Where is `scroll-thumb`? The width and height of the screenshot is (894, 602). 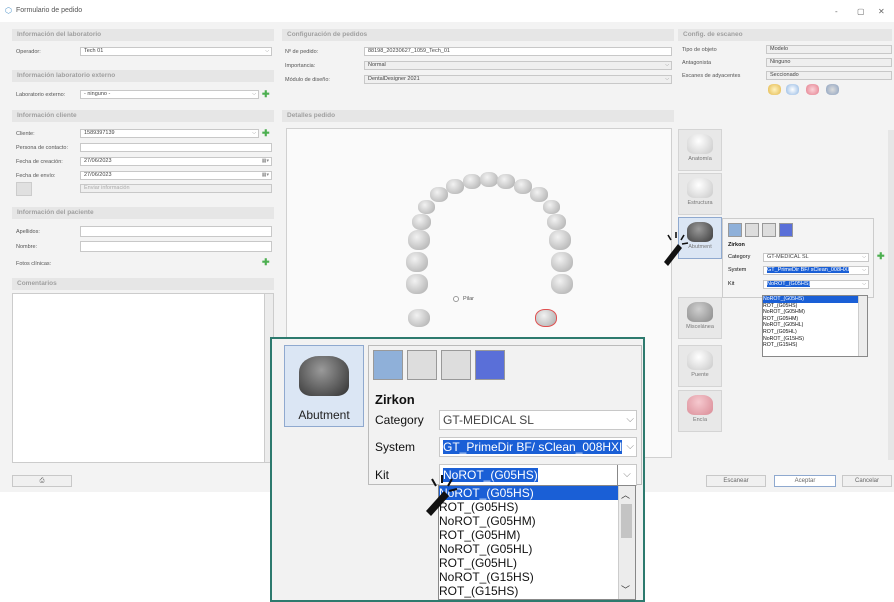
scroll-thumb is located at coordinates (626, 521).